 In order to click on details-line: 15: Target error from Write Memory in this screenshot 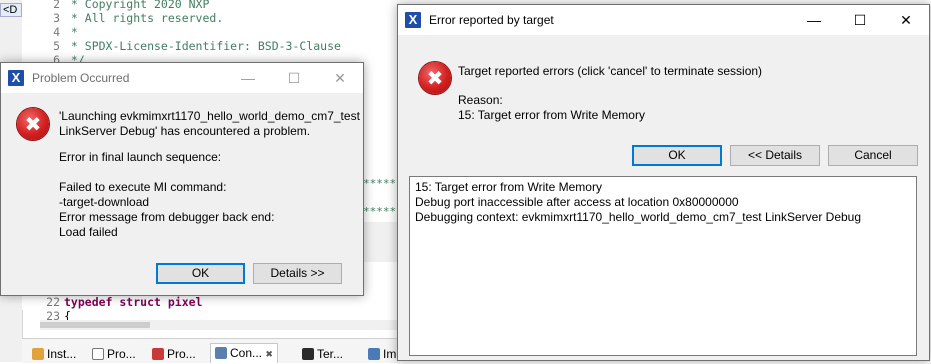, I will do `click(508, 187)`.